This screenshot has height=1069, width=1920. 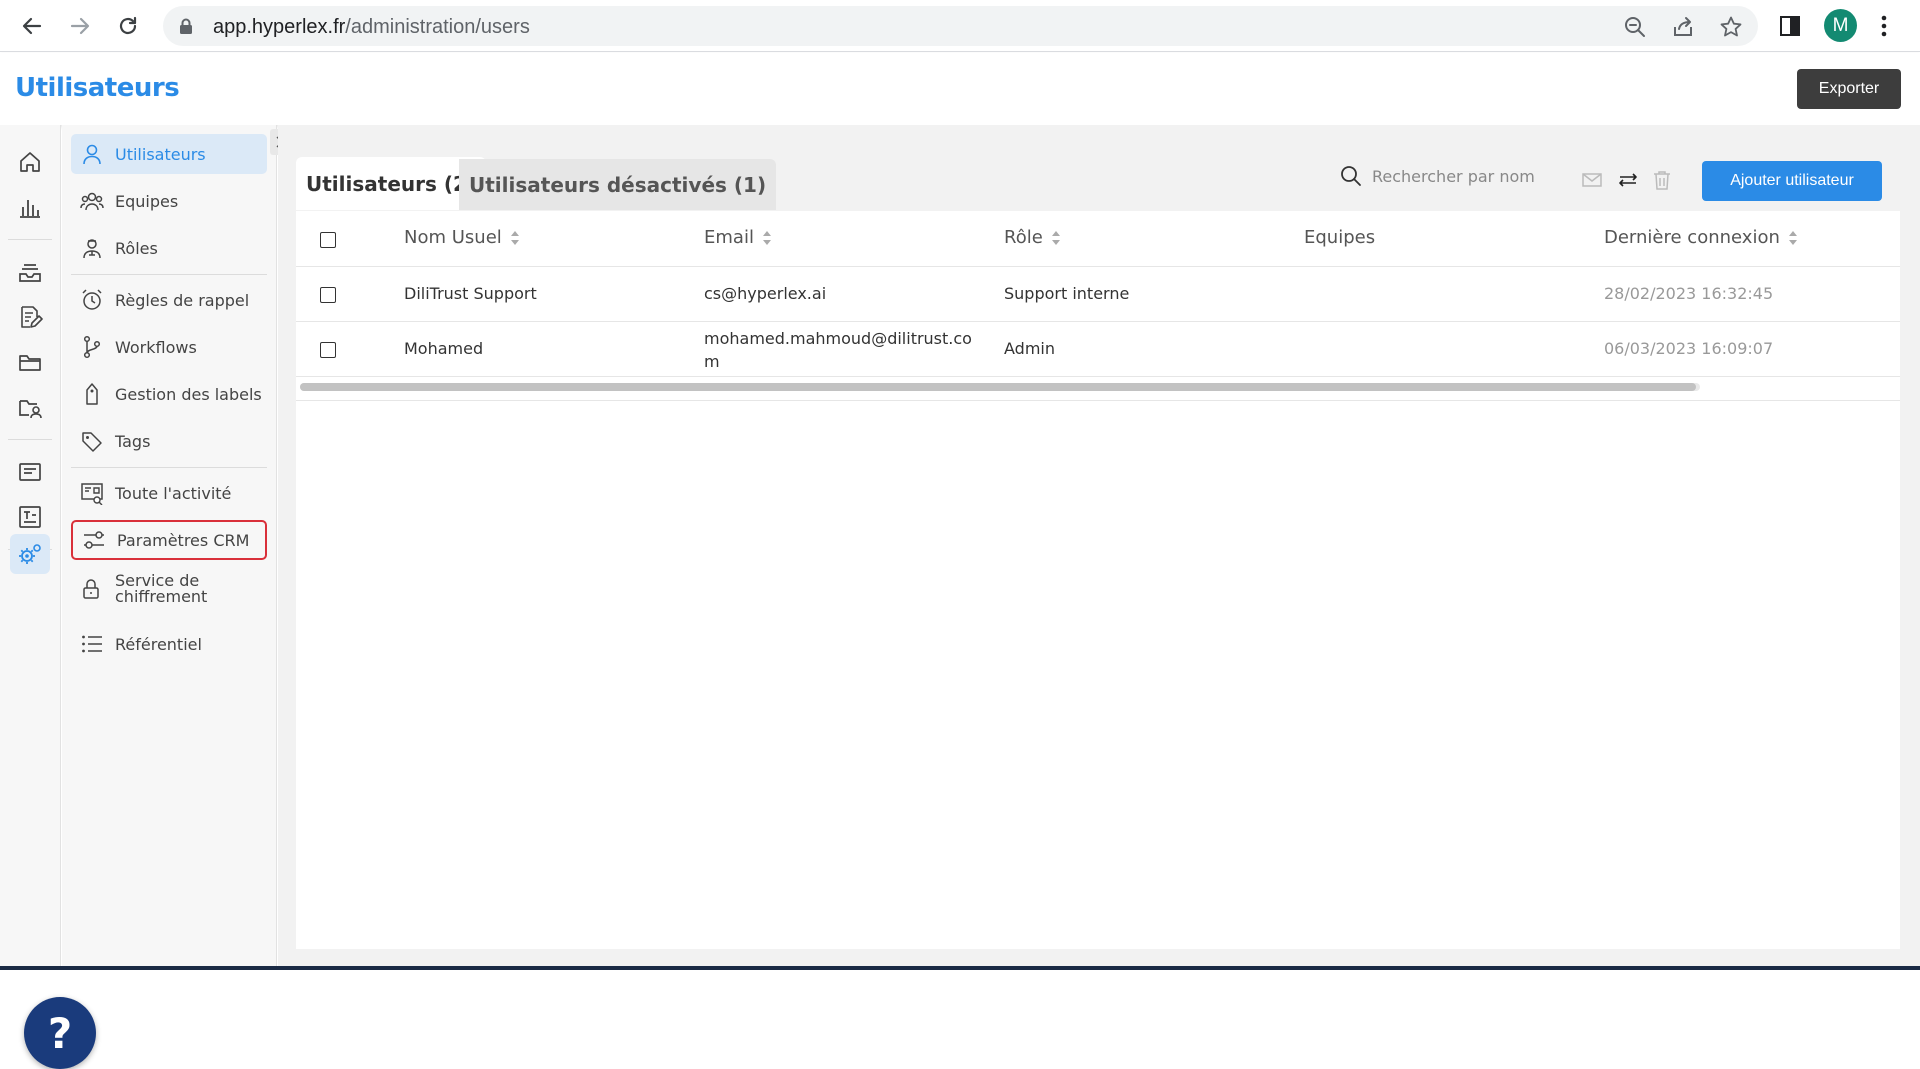 What do you see at coordinates (183, 540) in the screenshot?
I see `subnav-label: Paramètres CRM` at bounding box center [183, 540].